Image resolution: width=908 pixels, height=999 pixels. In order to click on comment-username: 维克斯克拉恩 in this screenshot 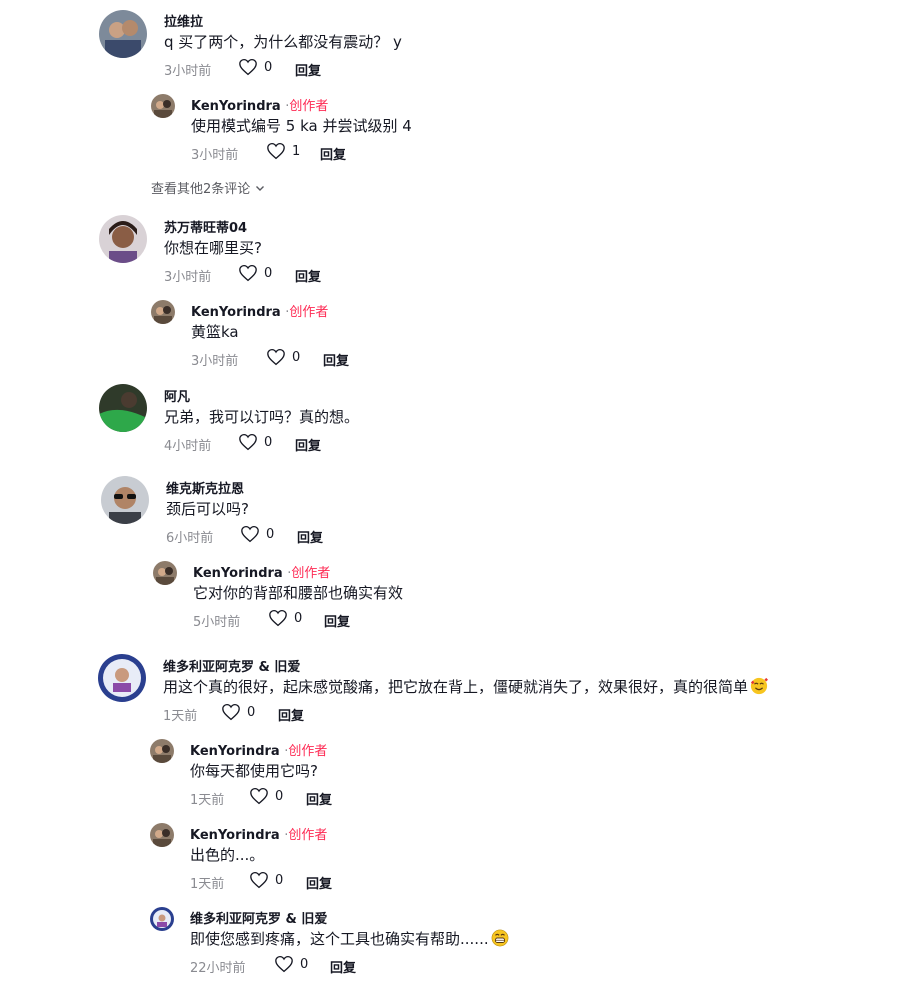, I will do `click(205, 487)`.